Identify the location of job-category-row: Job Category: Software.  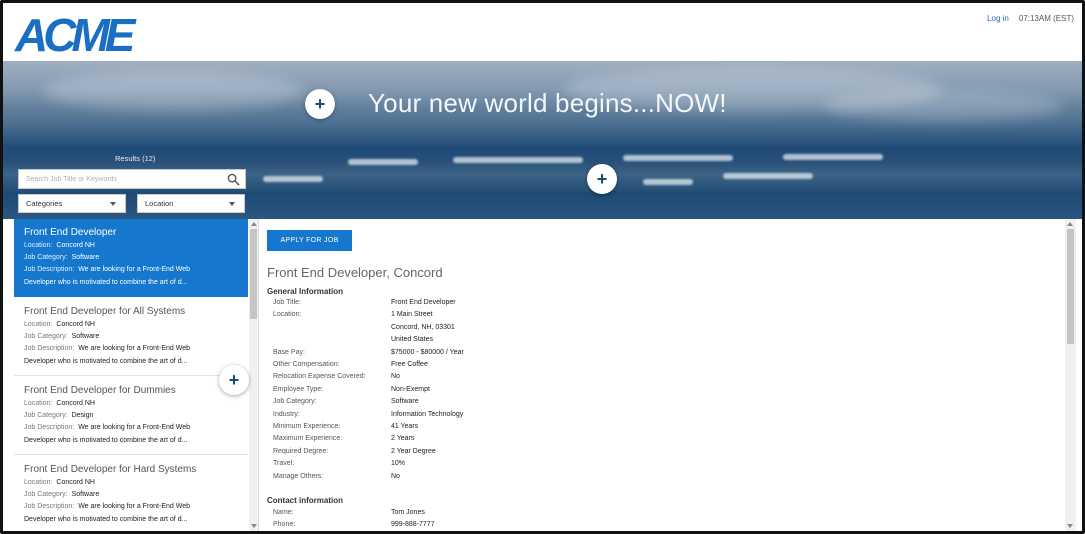
(131, 258).